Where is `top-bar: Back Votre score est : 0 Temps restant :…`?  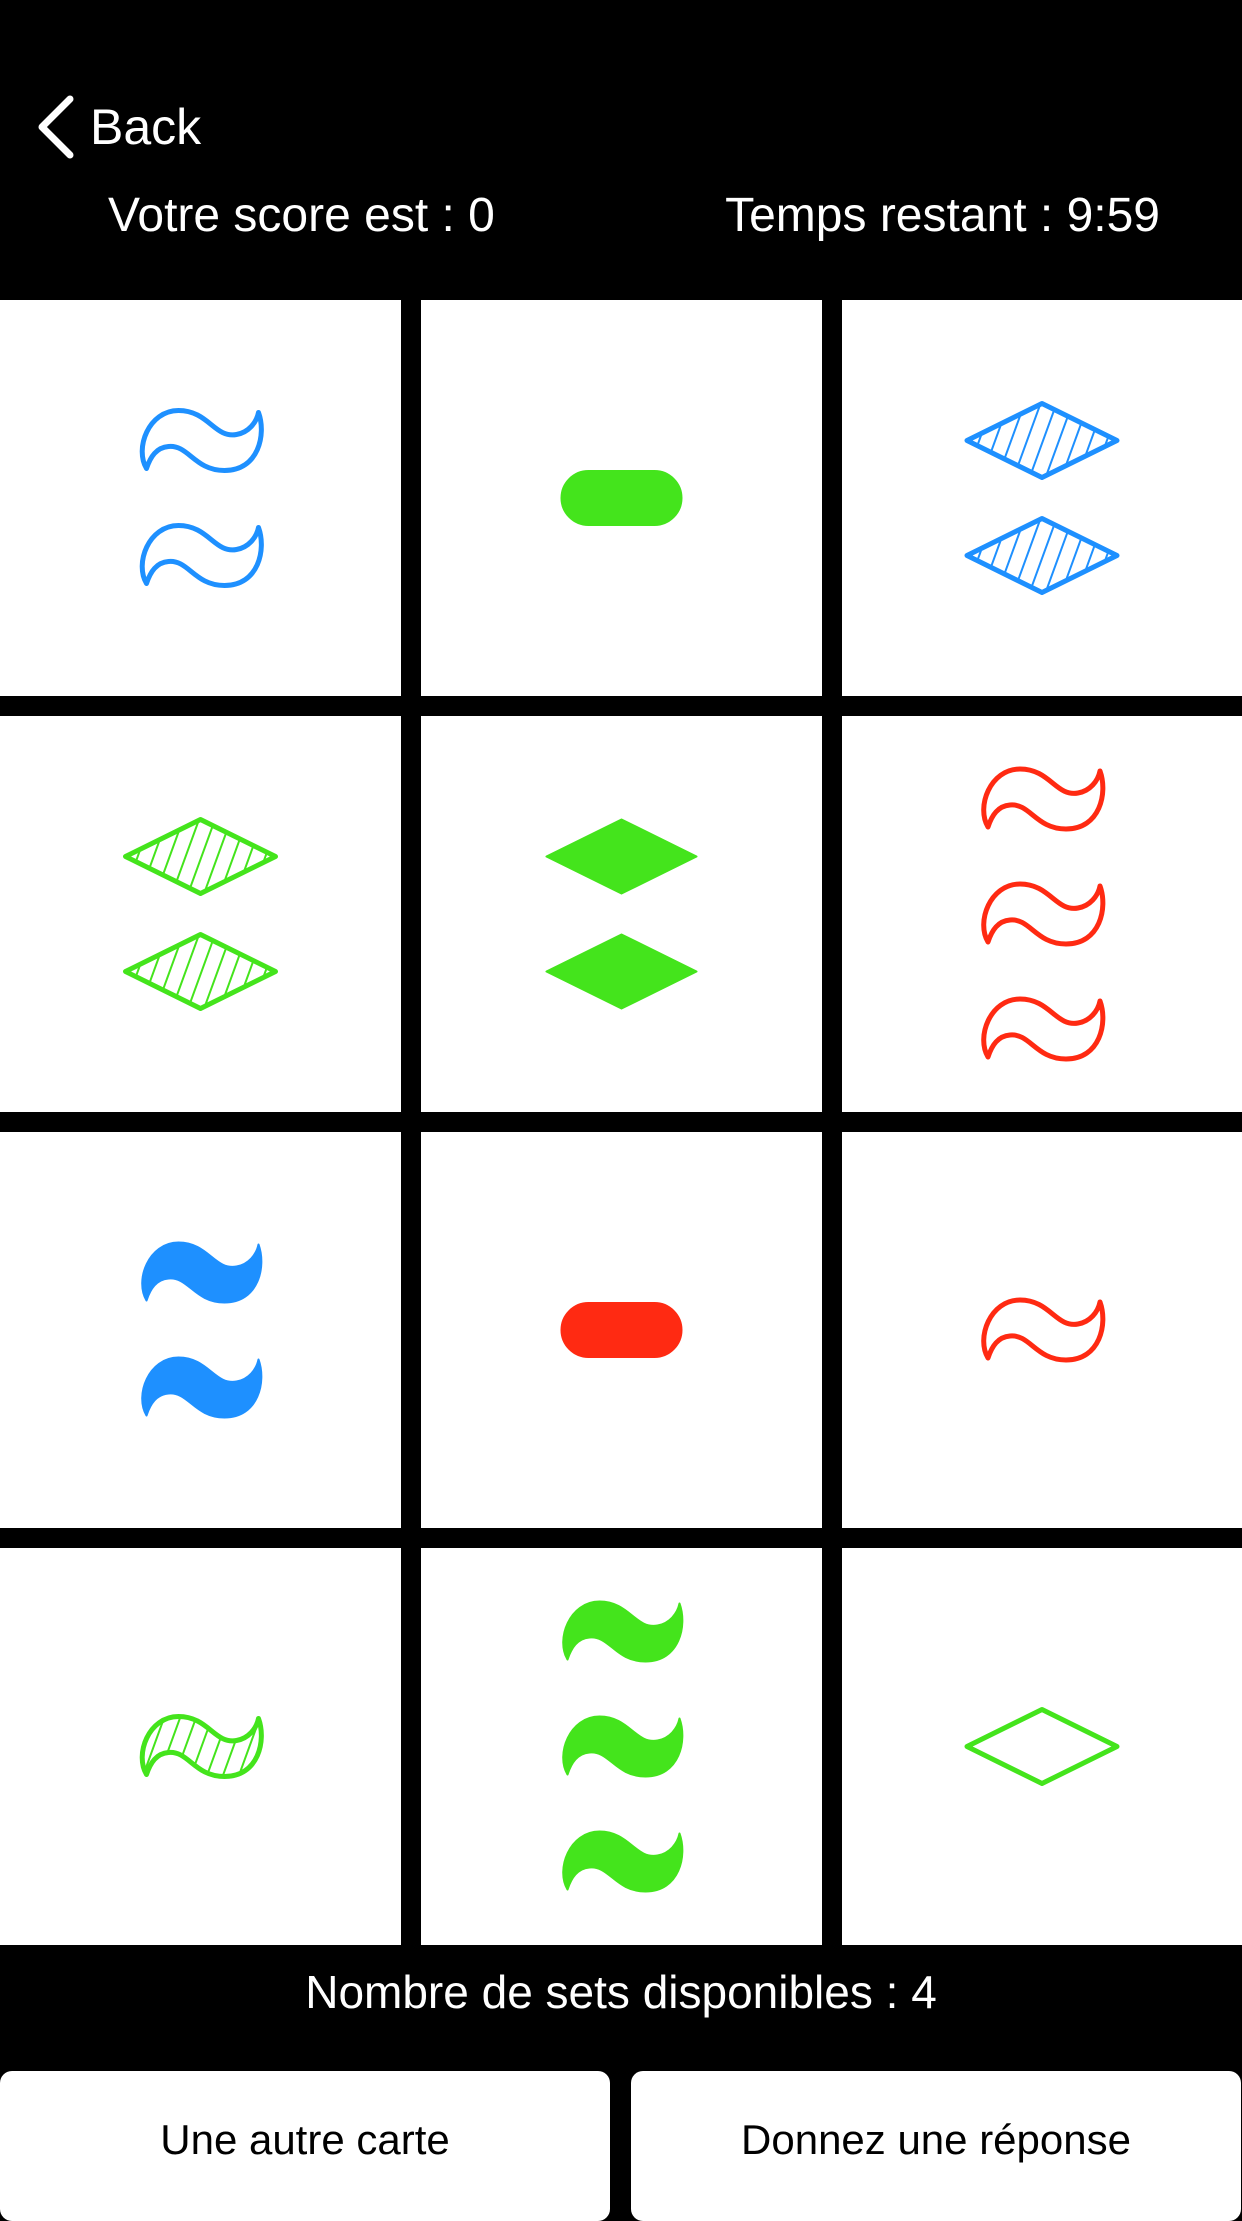
top-bar: Back Votre score est : 0 Temps restant :… is located at coordinates (621, 150).